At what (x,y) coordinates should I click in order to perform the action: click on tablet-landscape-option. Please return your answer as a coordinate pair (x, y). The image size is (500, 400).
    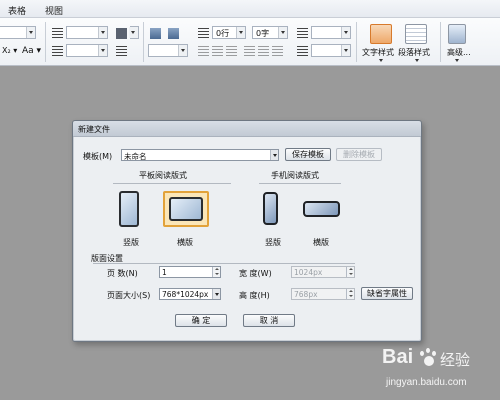
    Looking at the image, I should click on (186, 209).